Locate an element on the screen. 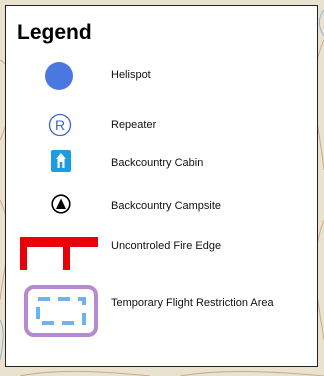 The width and height of the screenshot is (324, 376). legend-label-flight-restriction: Temporary Flight Restriction Area is located at coordinates (192, 303).